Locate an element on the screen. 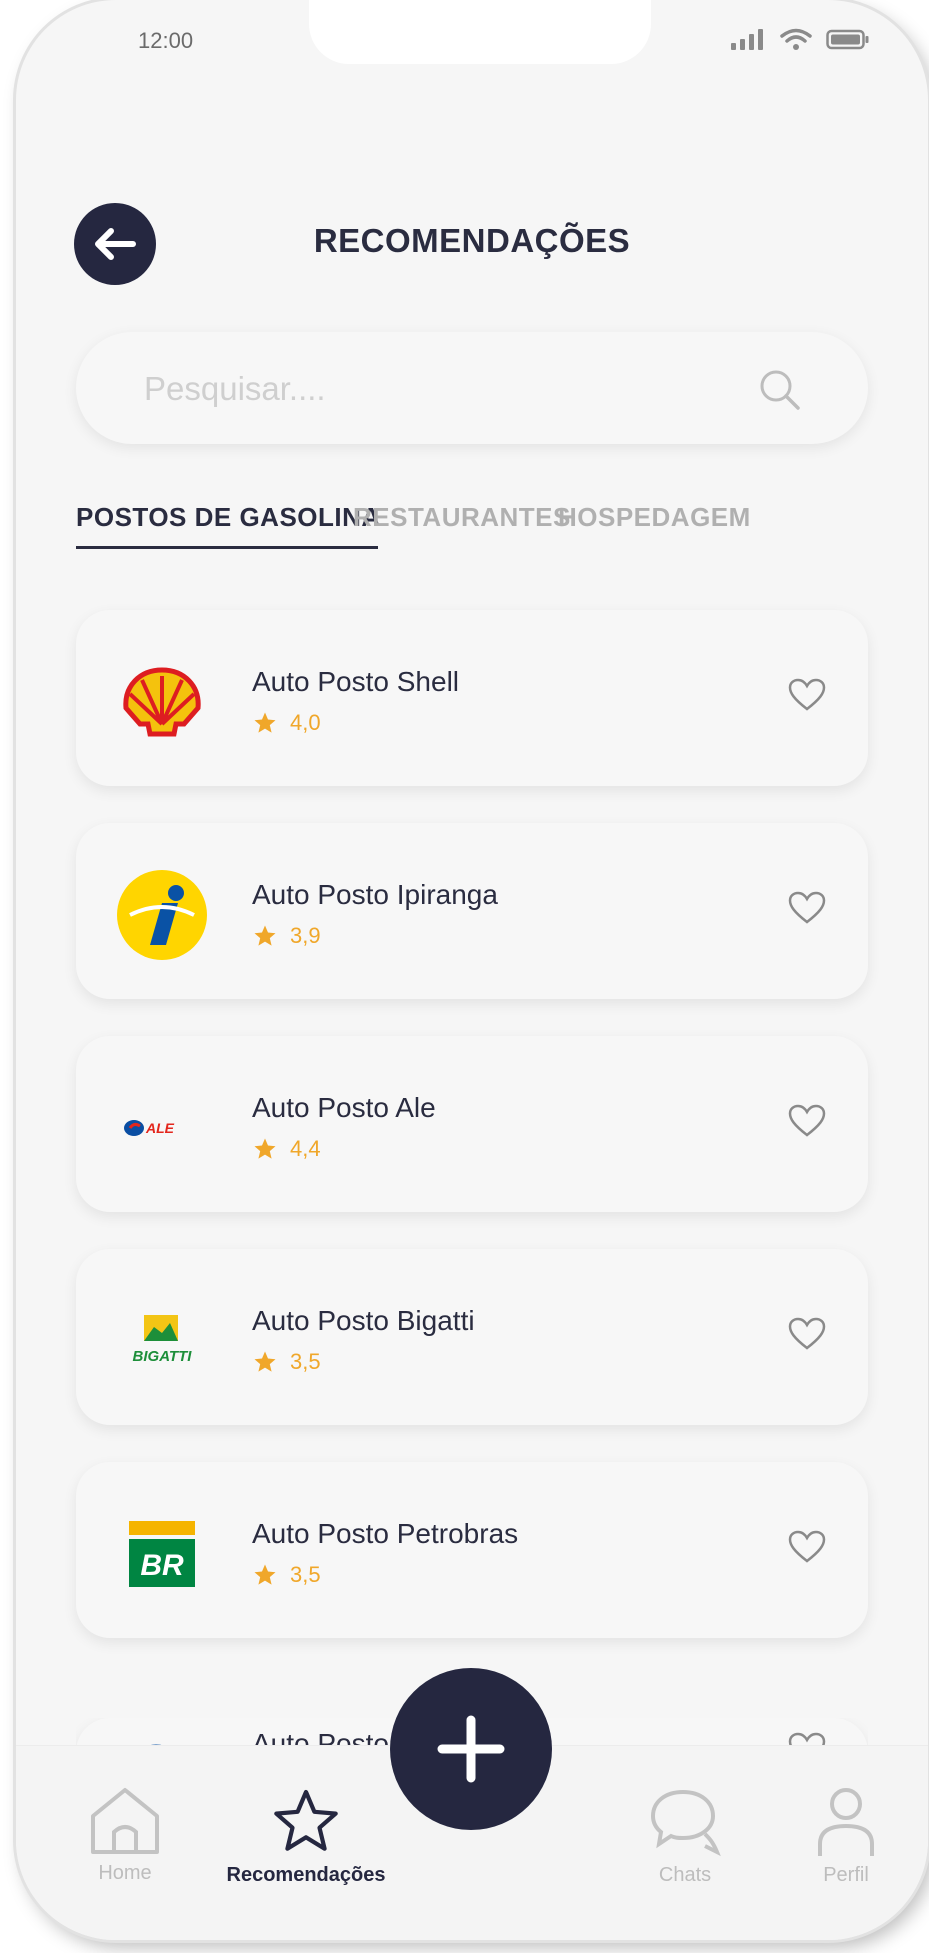 This screenshot has height=1953, width=929. add-button is located at coordinates (471, 1749).